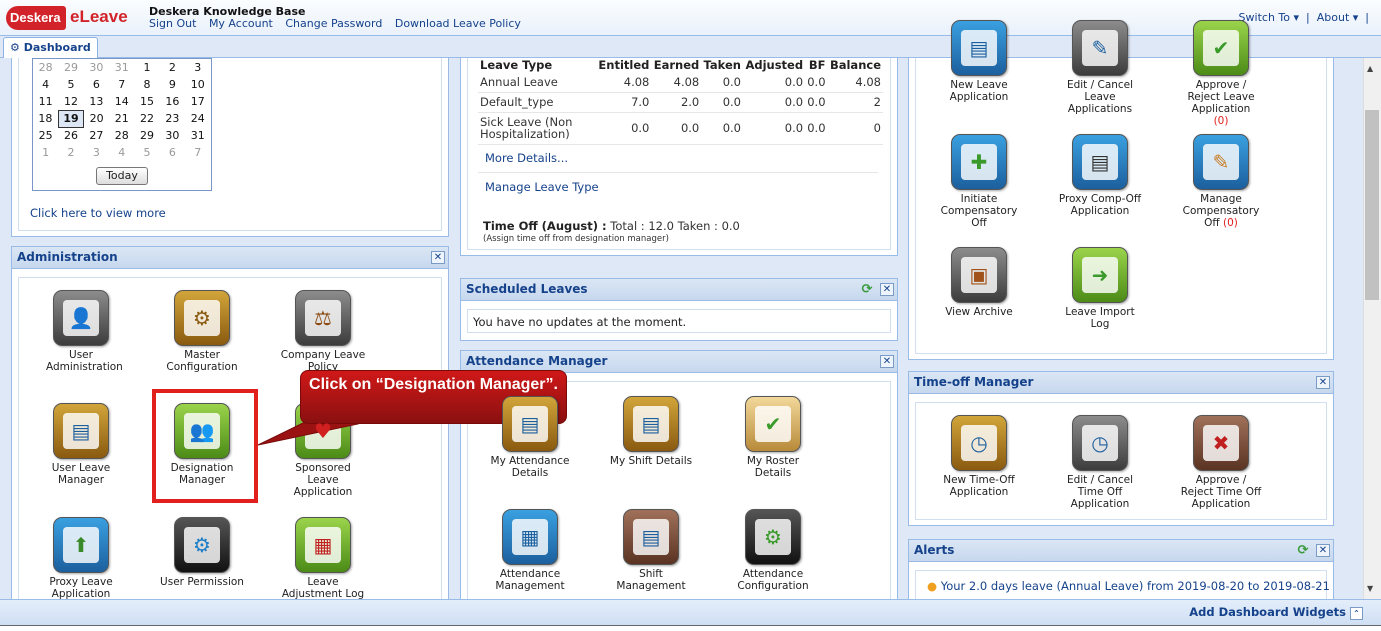  Describe the element at coordinates (81, 331) in the screenshot. I see `user-administration-item: 👤 User Administration` at that location.